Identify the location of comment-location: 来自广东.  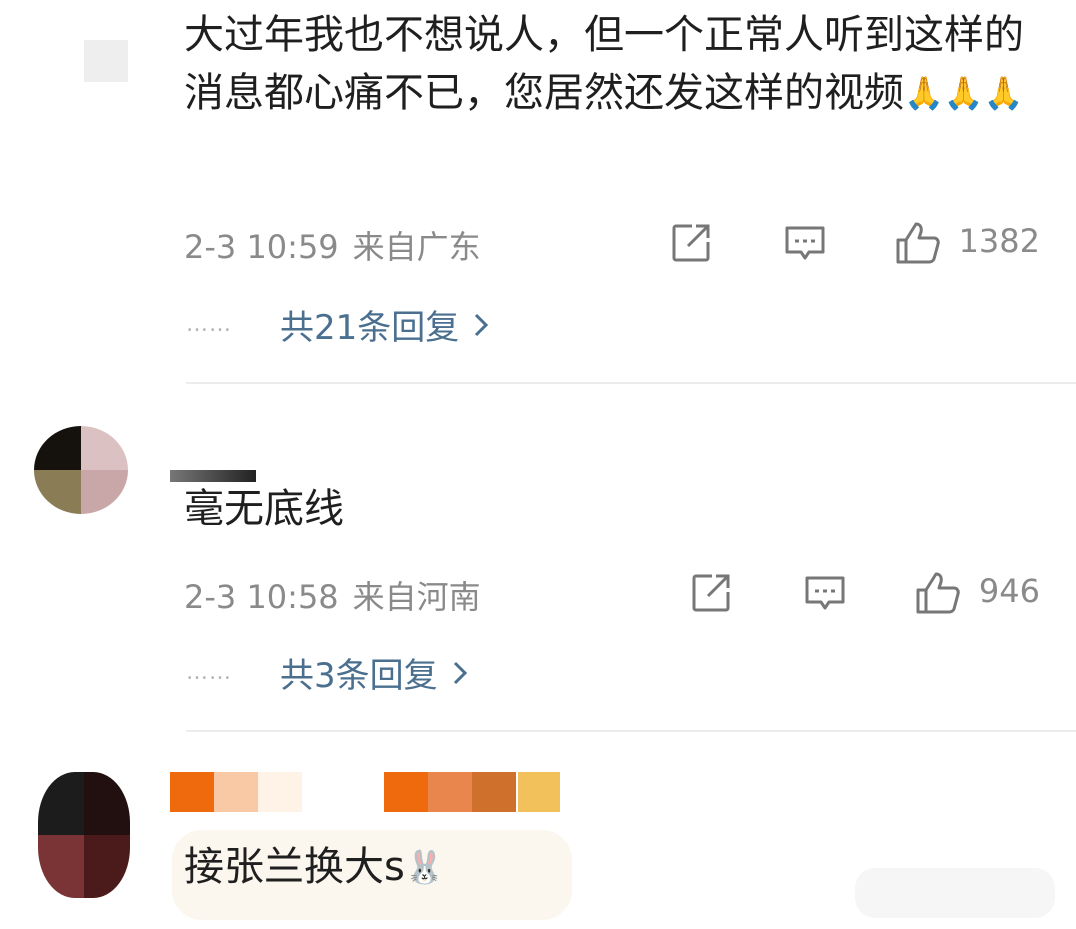
(416, 247).